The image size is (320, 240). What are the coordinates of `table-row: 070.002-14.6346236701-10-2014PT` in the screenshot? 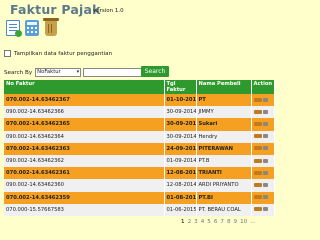 It's located at (139, 100).